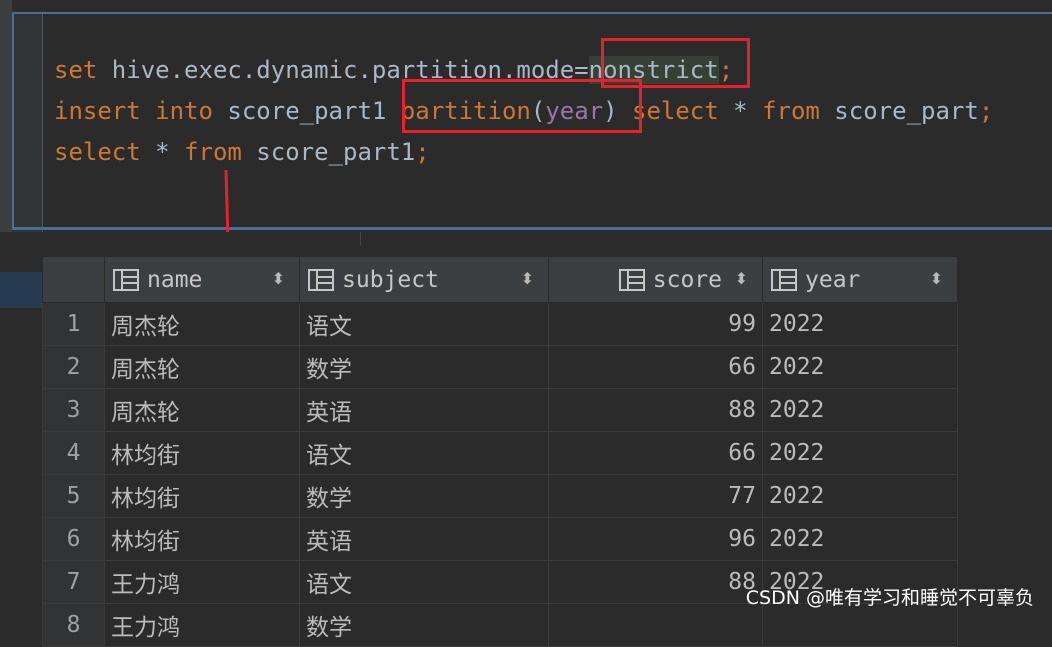 The height and width of the screenshot is (647, 1052). I want to click on table-row: 6 林均街 英语 96 2022, so click(500, 539).